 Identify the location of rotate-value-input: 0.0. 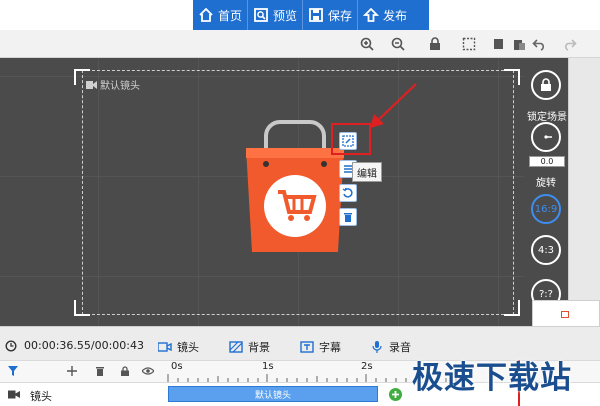
(547, 161).